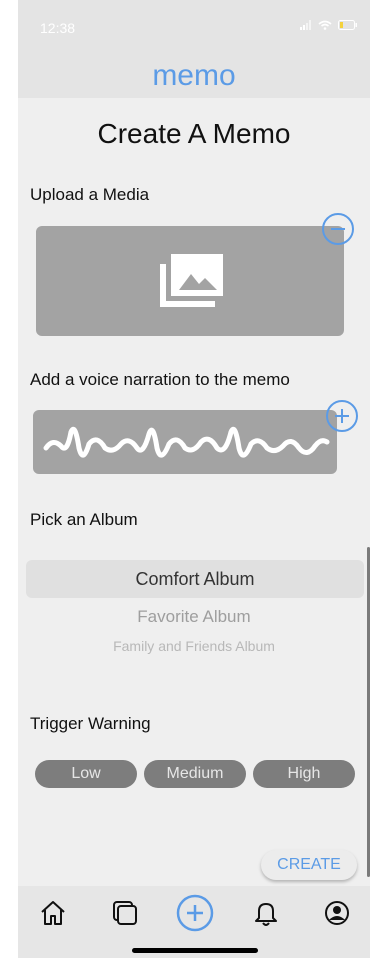  Describe the element at coordinates (160, 379) in the screenshot. I see `voice-narration-label: Add a voice narration to the memo` at that location.